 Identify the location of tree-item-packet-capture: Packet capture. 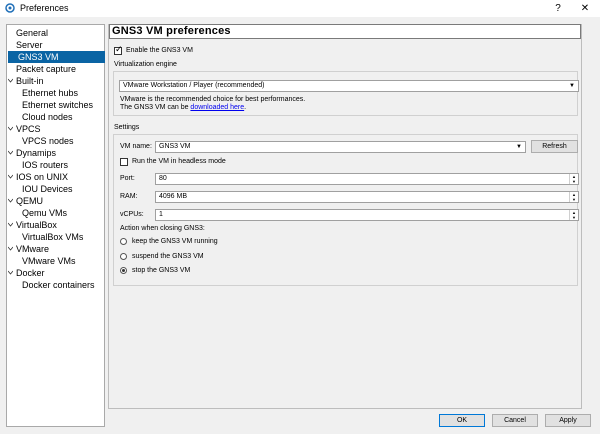
(46, 69).